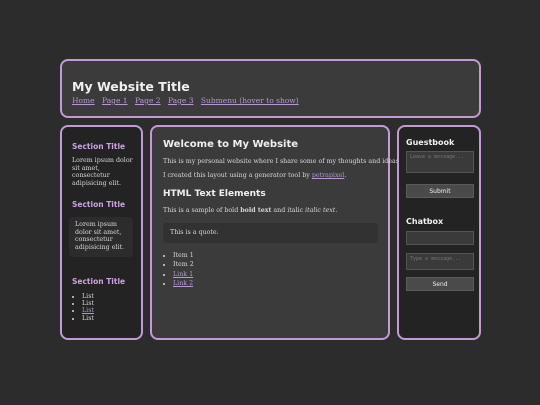  Describe the element at coordinates (328, 175) in the screenshot. I see `petrapixel-link: petrapixel` at that location.